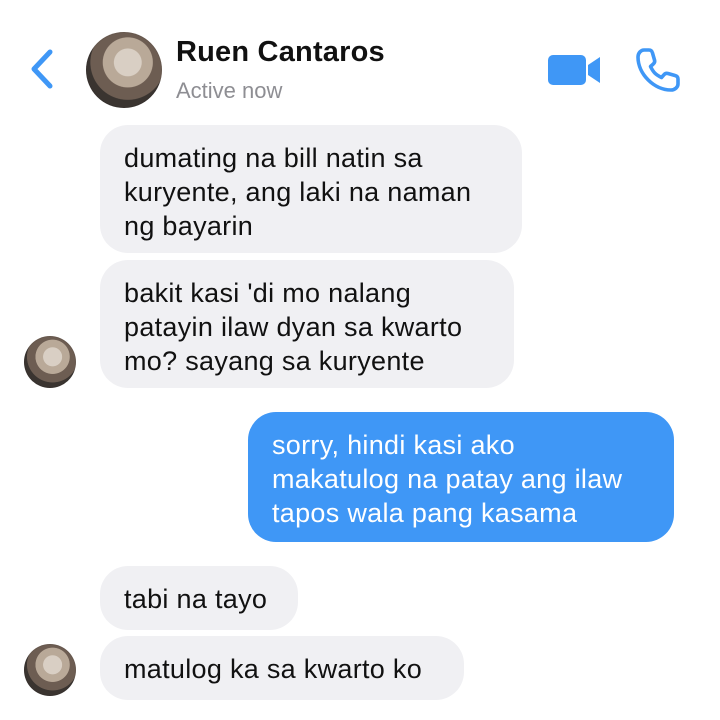 The width and height of the screenshot is (720, 720). Describe the element at coordinates (124, 70) in the screenshot. I see `contact-avatar` at that location.